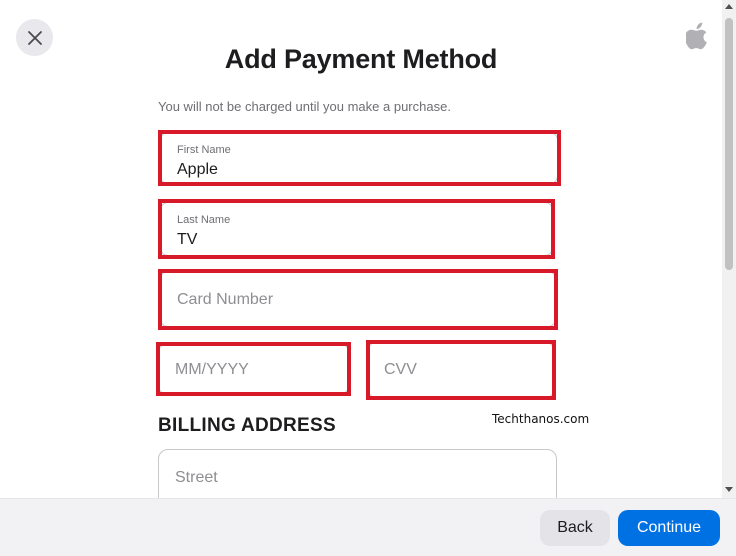 The width and height of the screenshot is (736, 556). Describe the element at coordinates (368, 527) in the screenshot. I see `footer-bar: Back Continue` at that location.